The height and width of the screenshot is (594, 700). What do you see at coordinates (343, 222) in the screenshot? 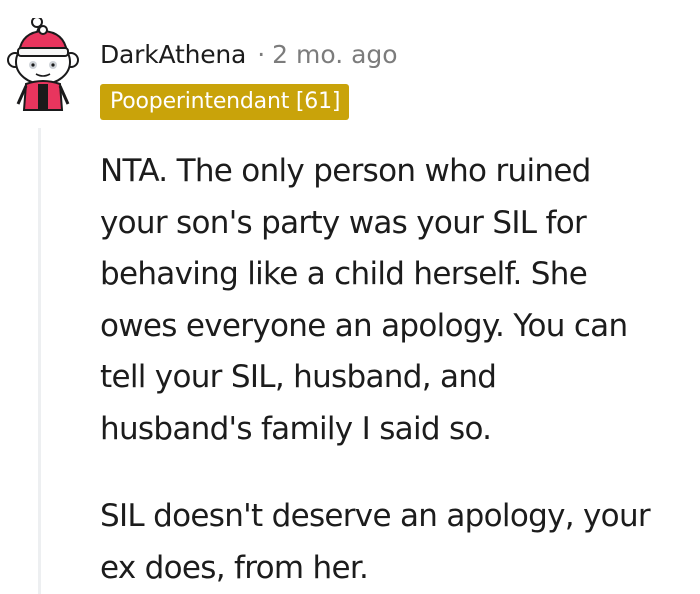
I see `comment-text-line: your son's party was your SIL for` at bounding box center [343, 222].